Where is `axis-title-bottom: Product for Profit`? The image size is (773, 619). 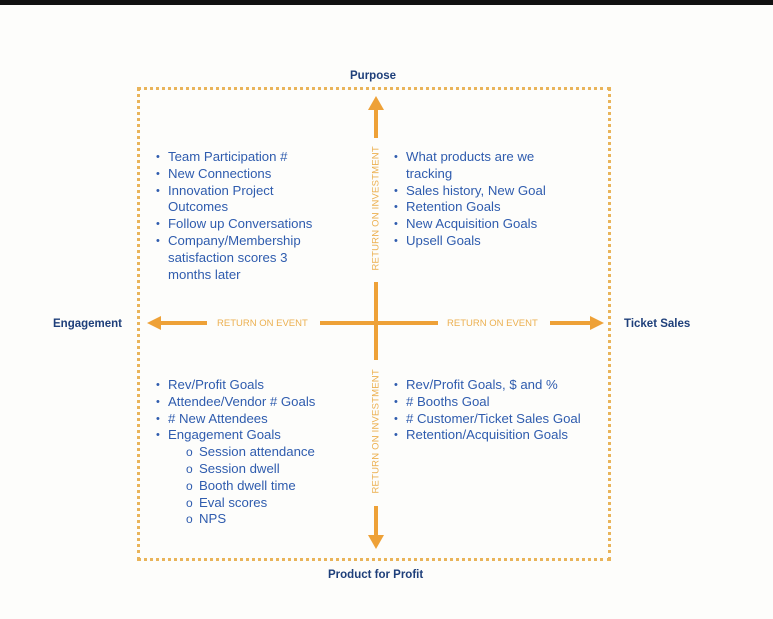 axis-title-bottom: Product for Profit is located at coordinates (376, 575).